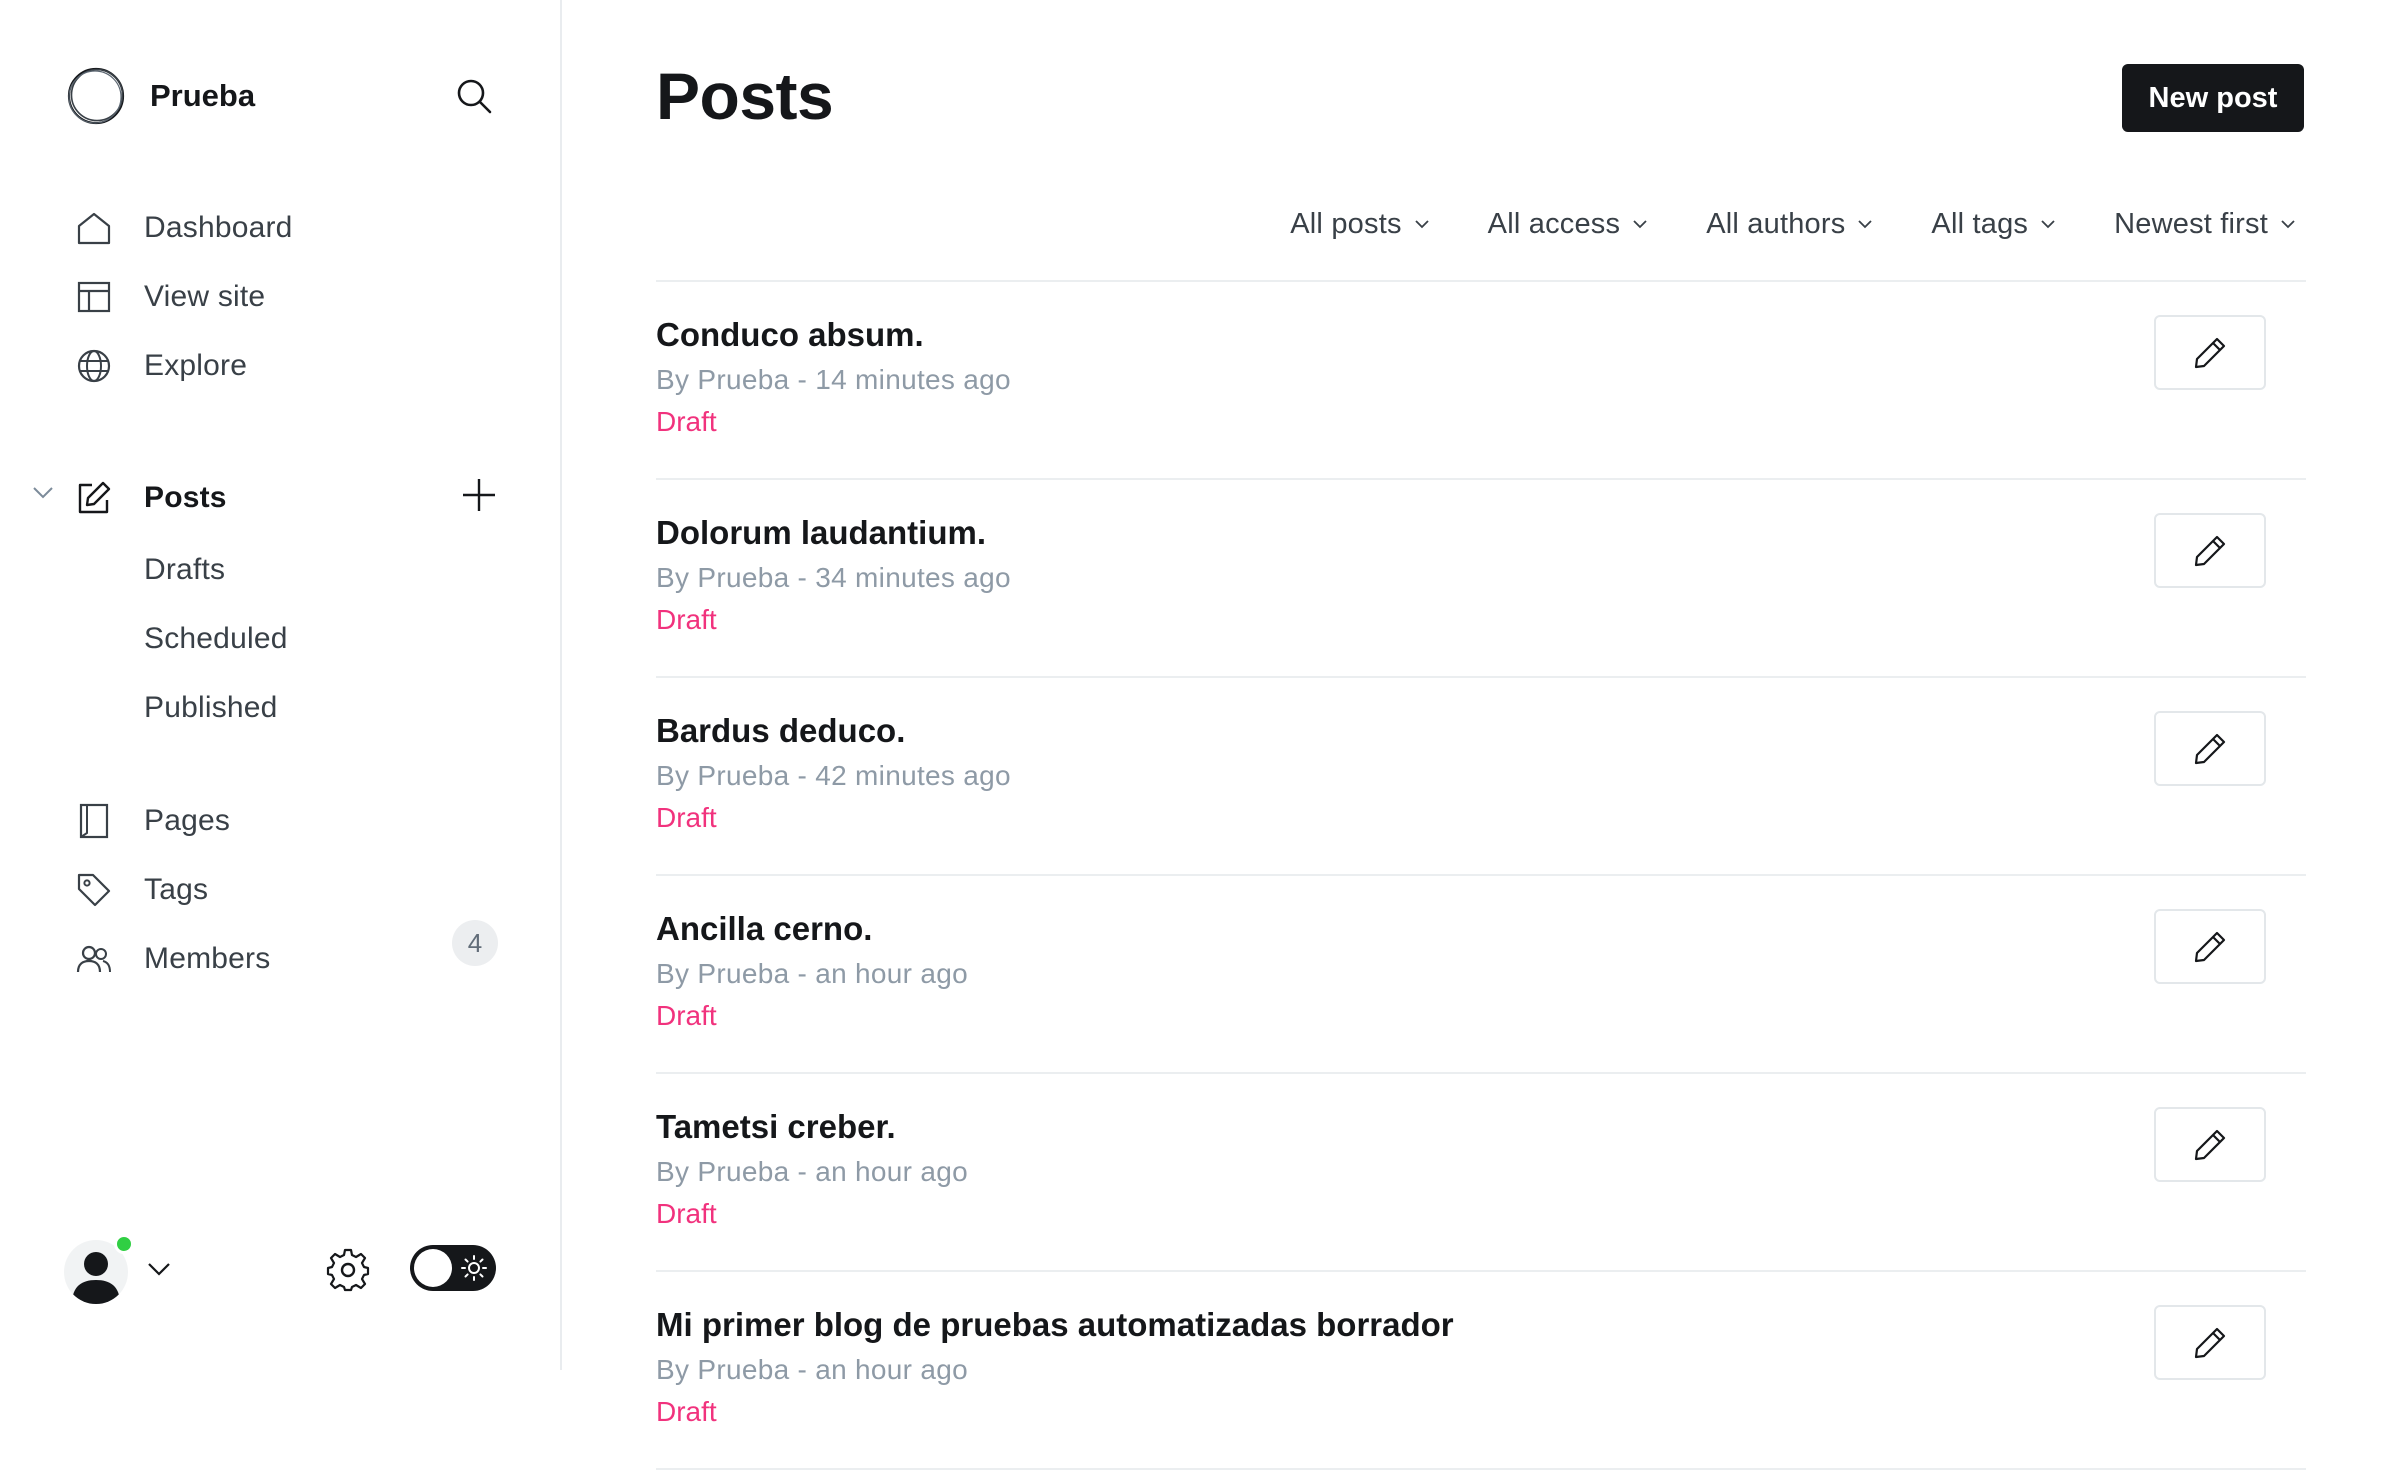 Image resolution: width=2400 pixels, height=1470 pixels. What do you see at coordinates (294, 498) in the screenshot?
I see `nav-item-posts: Posts` at bounding box center [294, 498].